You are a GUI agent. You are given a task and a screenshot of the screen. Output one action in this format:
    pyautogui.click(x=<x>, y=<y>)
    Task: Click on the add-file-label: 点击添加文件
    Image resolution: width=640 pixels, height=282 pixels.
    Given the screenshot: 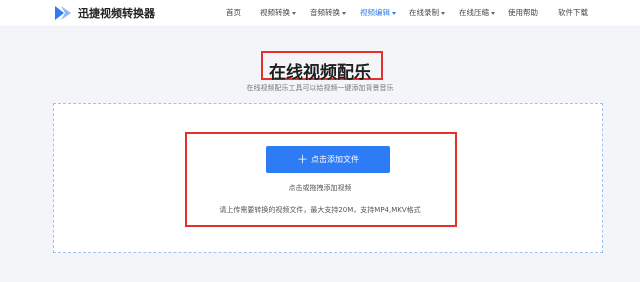 What is the action you would take?
    pyautogui.click(x=335, y=159)
    